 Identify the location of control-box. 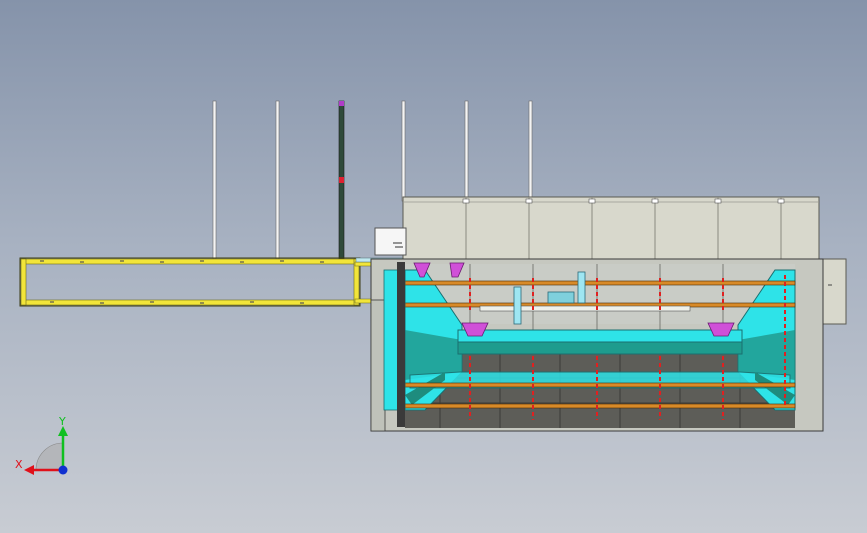
(390, 241).